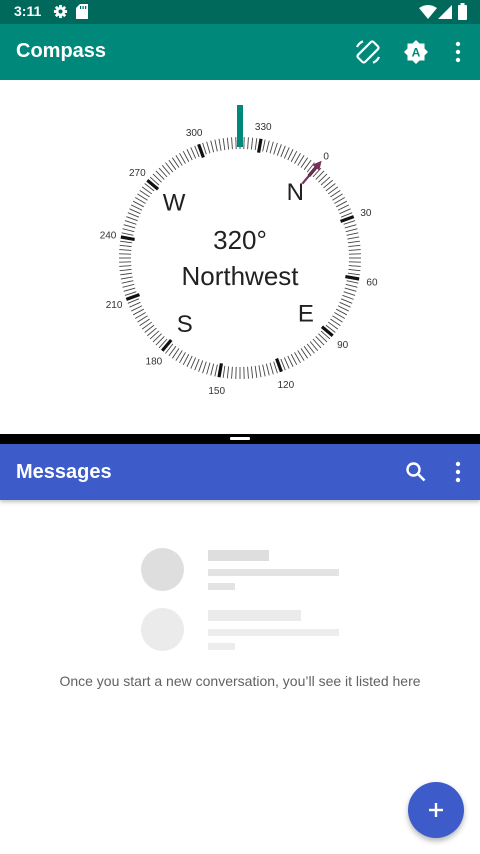 This screenshot has height=854, width=480. Describe the element at coordinates (108, 236) in the screenshot. I see `degree-label: 240` at that location.